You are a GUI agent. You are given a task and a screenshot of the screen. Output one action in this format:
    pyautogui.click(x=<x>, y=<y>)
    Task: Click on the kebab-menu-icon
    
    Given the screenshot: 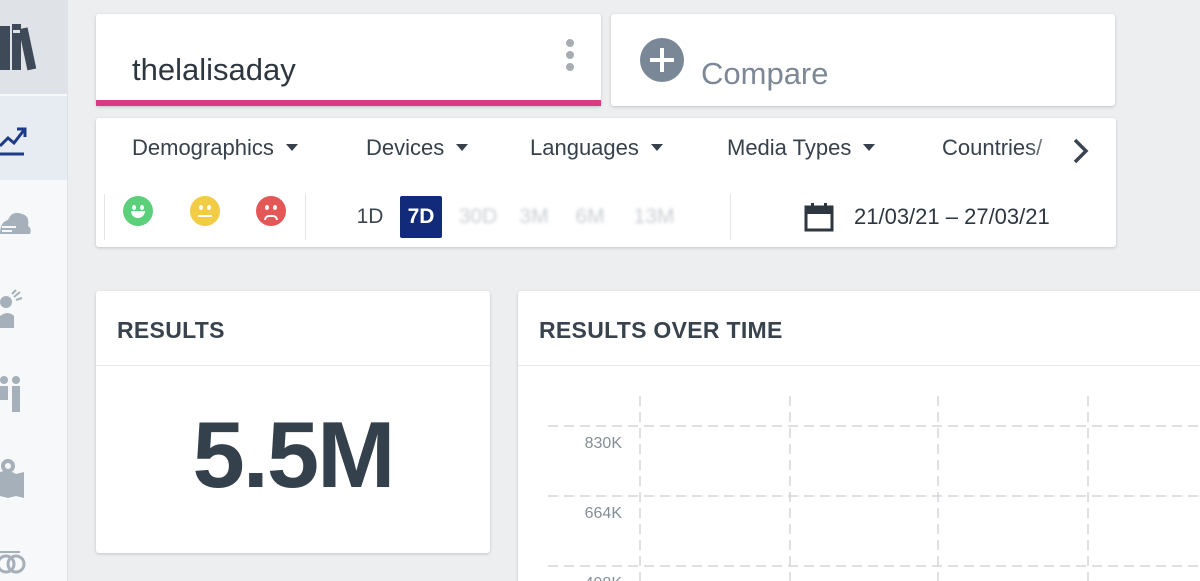 What is the action you would take?
    pyautogui.click(x=570, y=57)
    